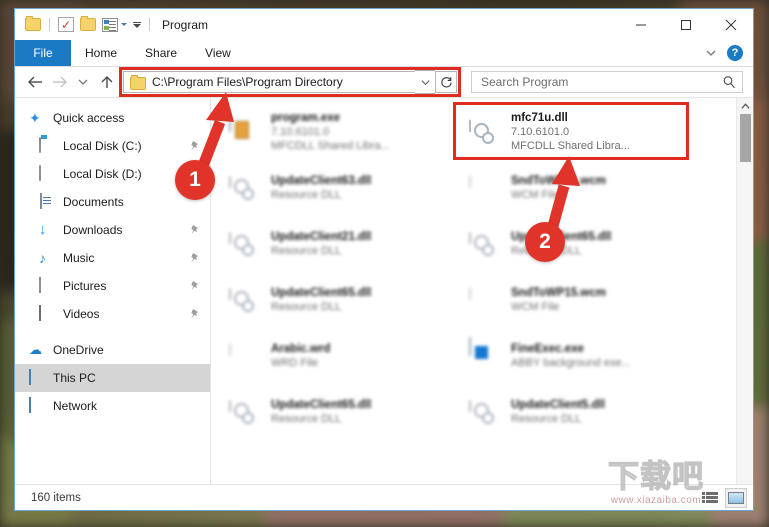  Describe the element at coordinates (161, 53) in the screenshot. I see `tab-share: Share` at that location.